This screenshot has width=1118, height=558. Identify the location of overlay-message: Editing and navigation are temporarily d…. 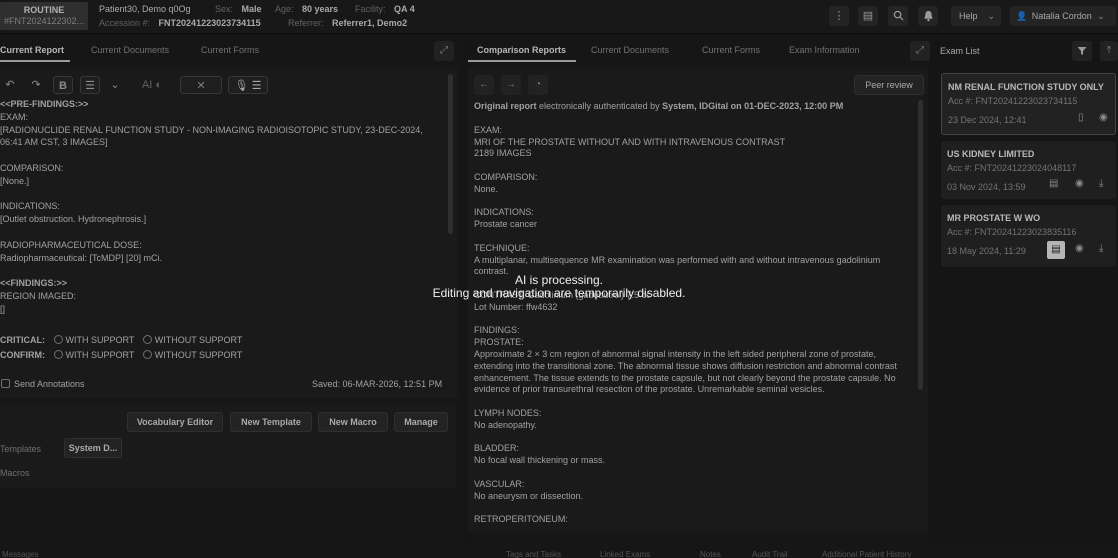
(559, 293).